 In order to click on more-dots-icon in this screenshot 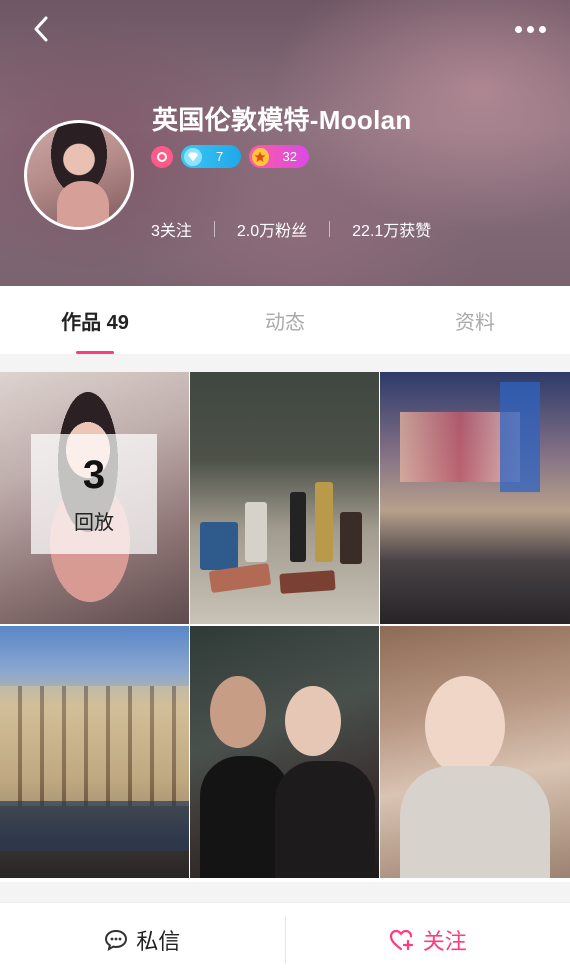, I will do `click(518, 29)`.